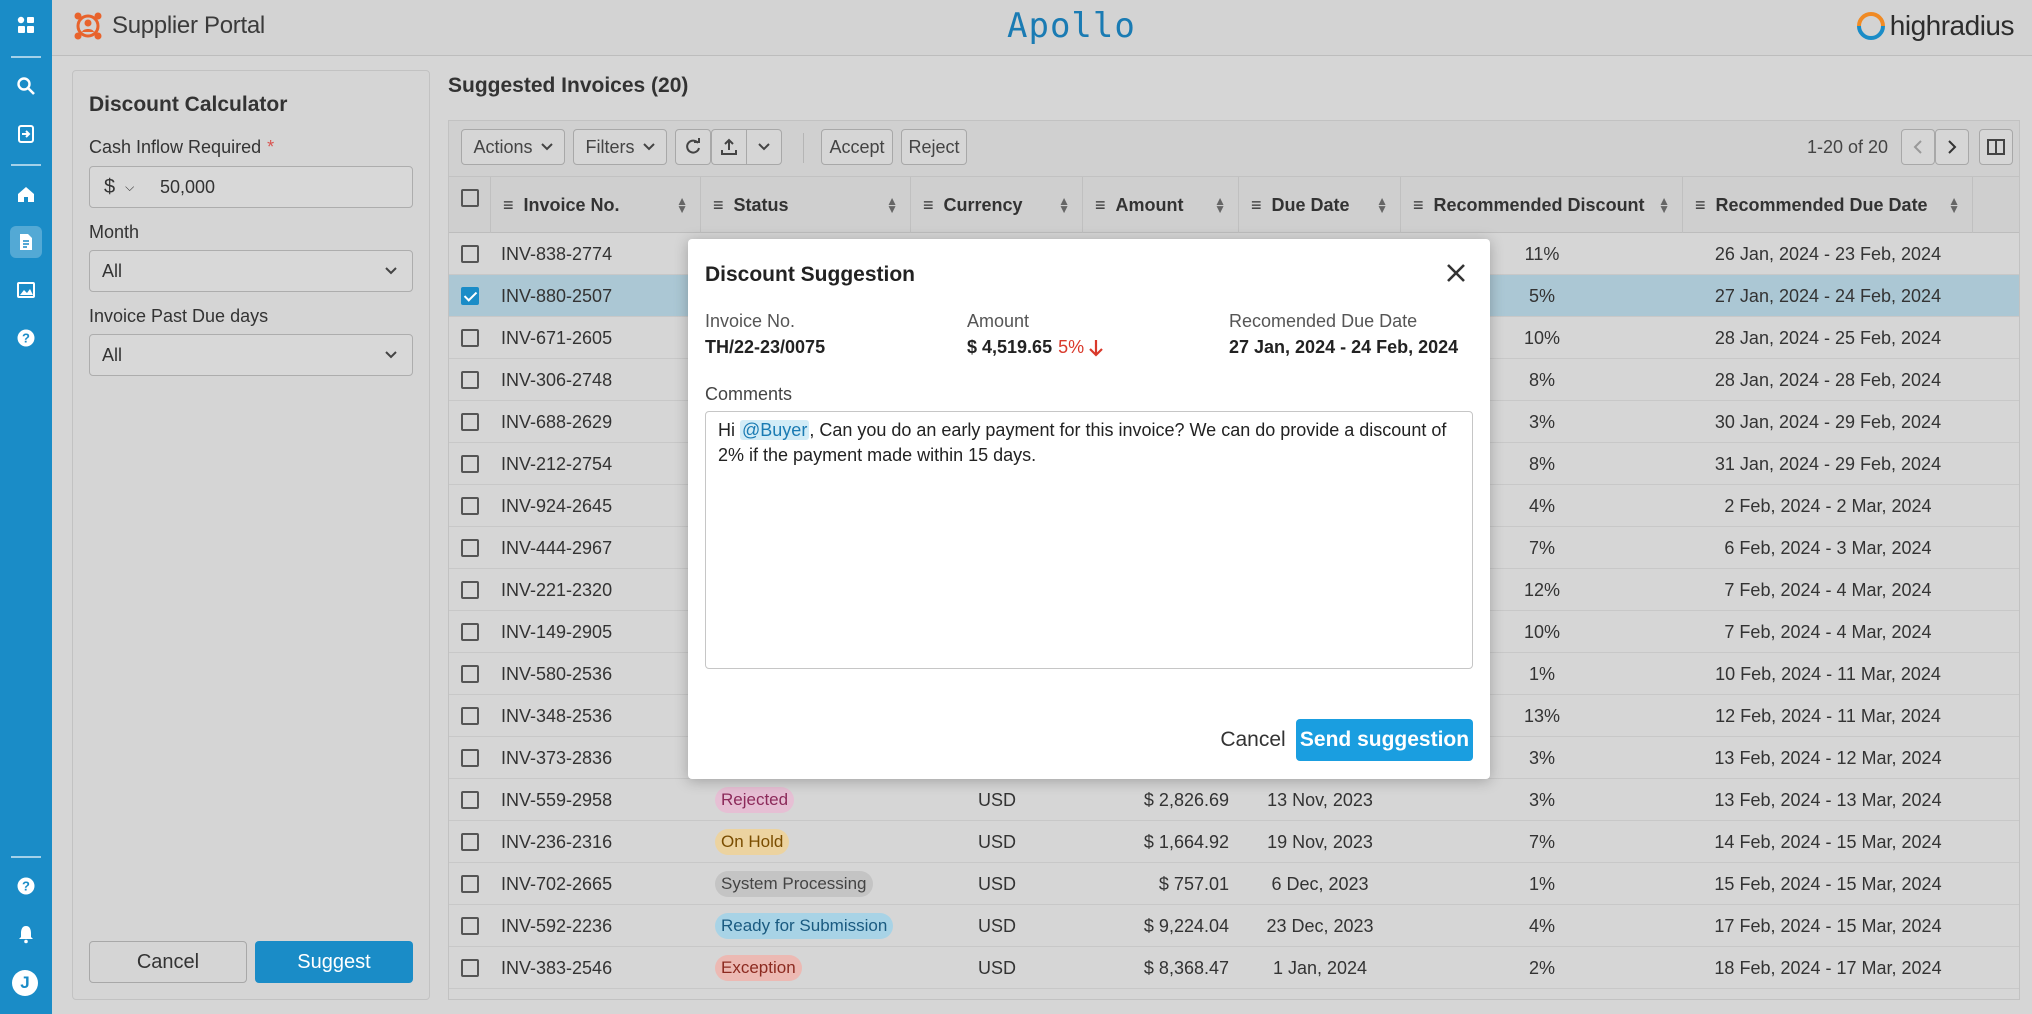 The height and width of the screenshot is (1014, 2032). What do you see at coordinates (1870, 26) in the screenshot?
I see `highradius-logo-icon` at bounding box center [1870, 26].